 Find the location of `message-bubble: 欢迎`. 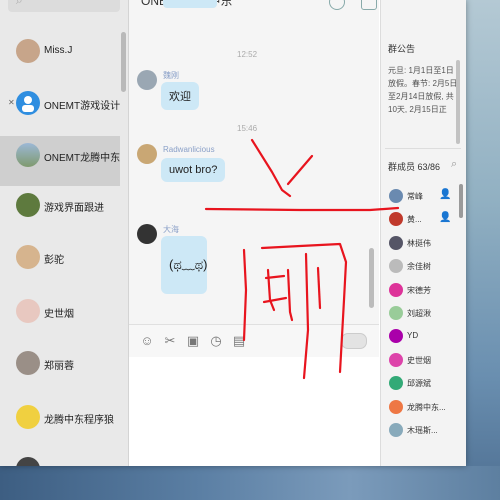

message-bubble: 欢迎 is located at coordinates (180, 96).